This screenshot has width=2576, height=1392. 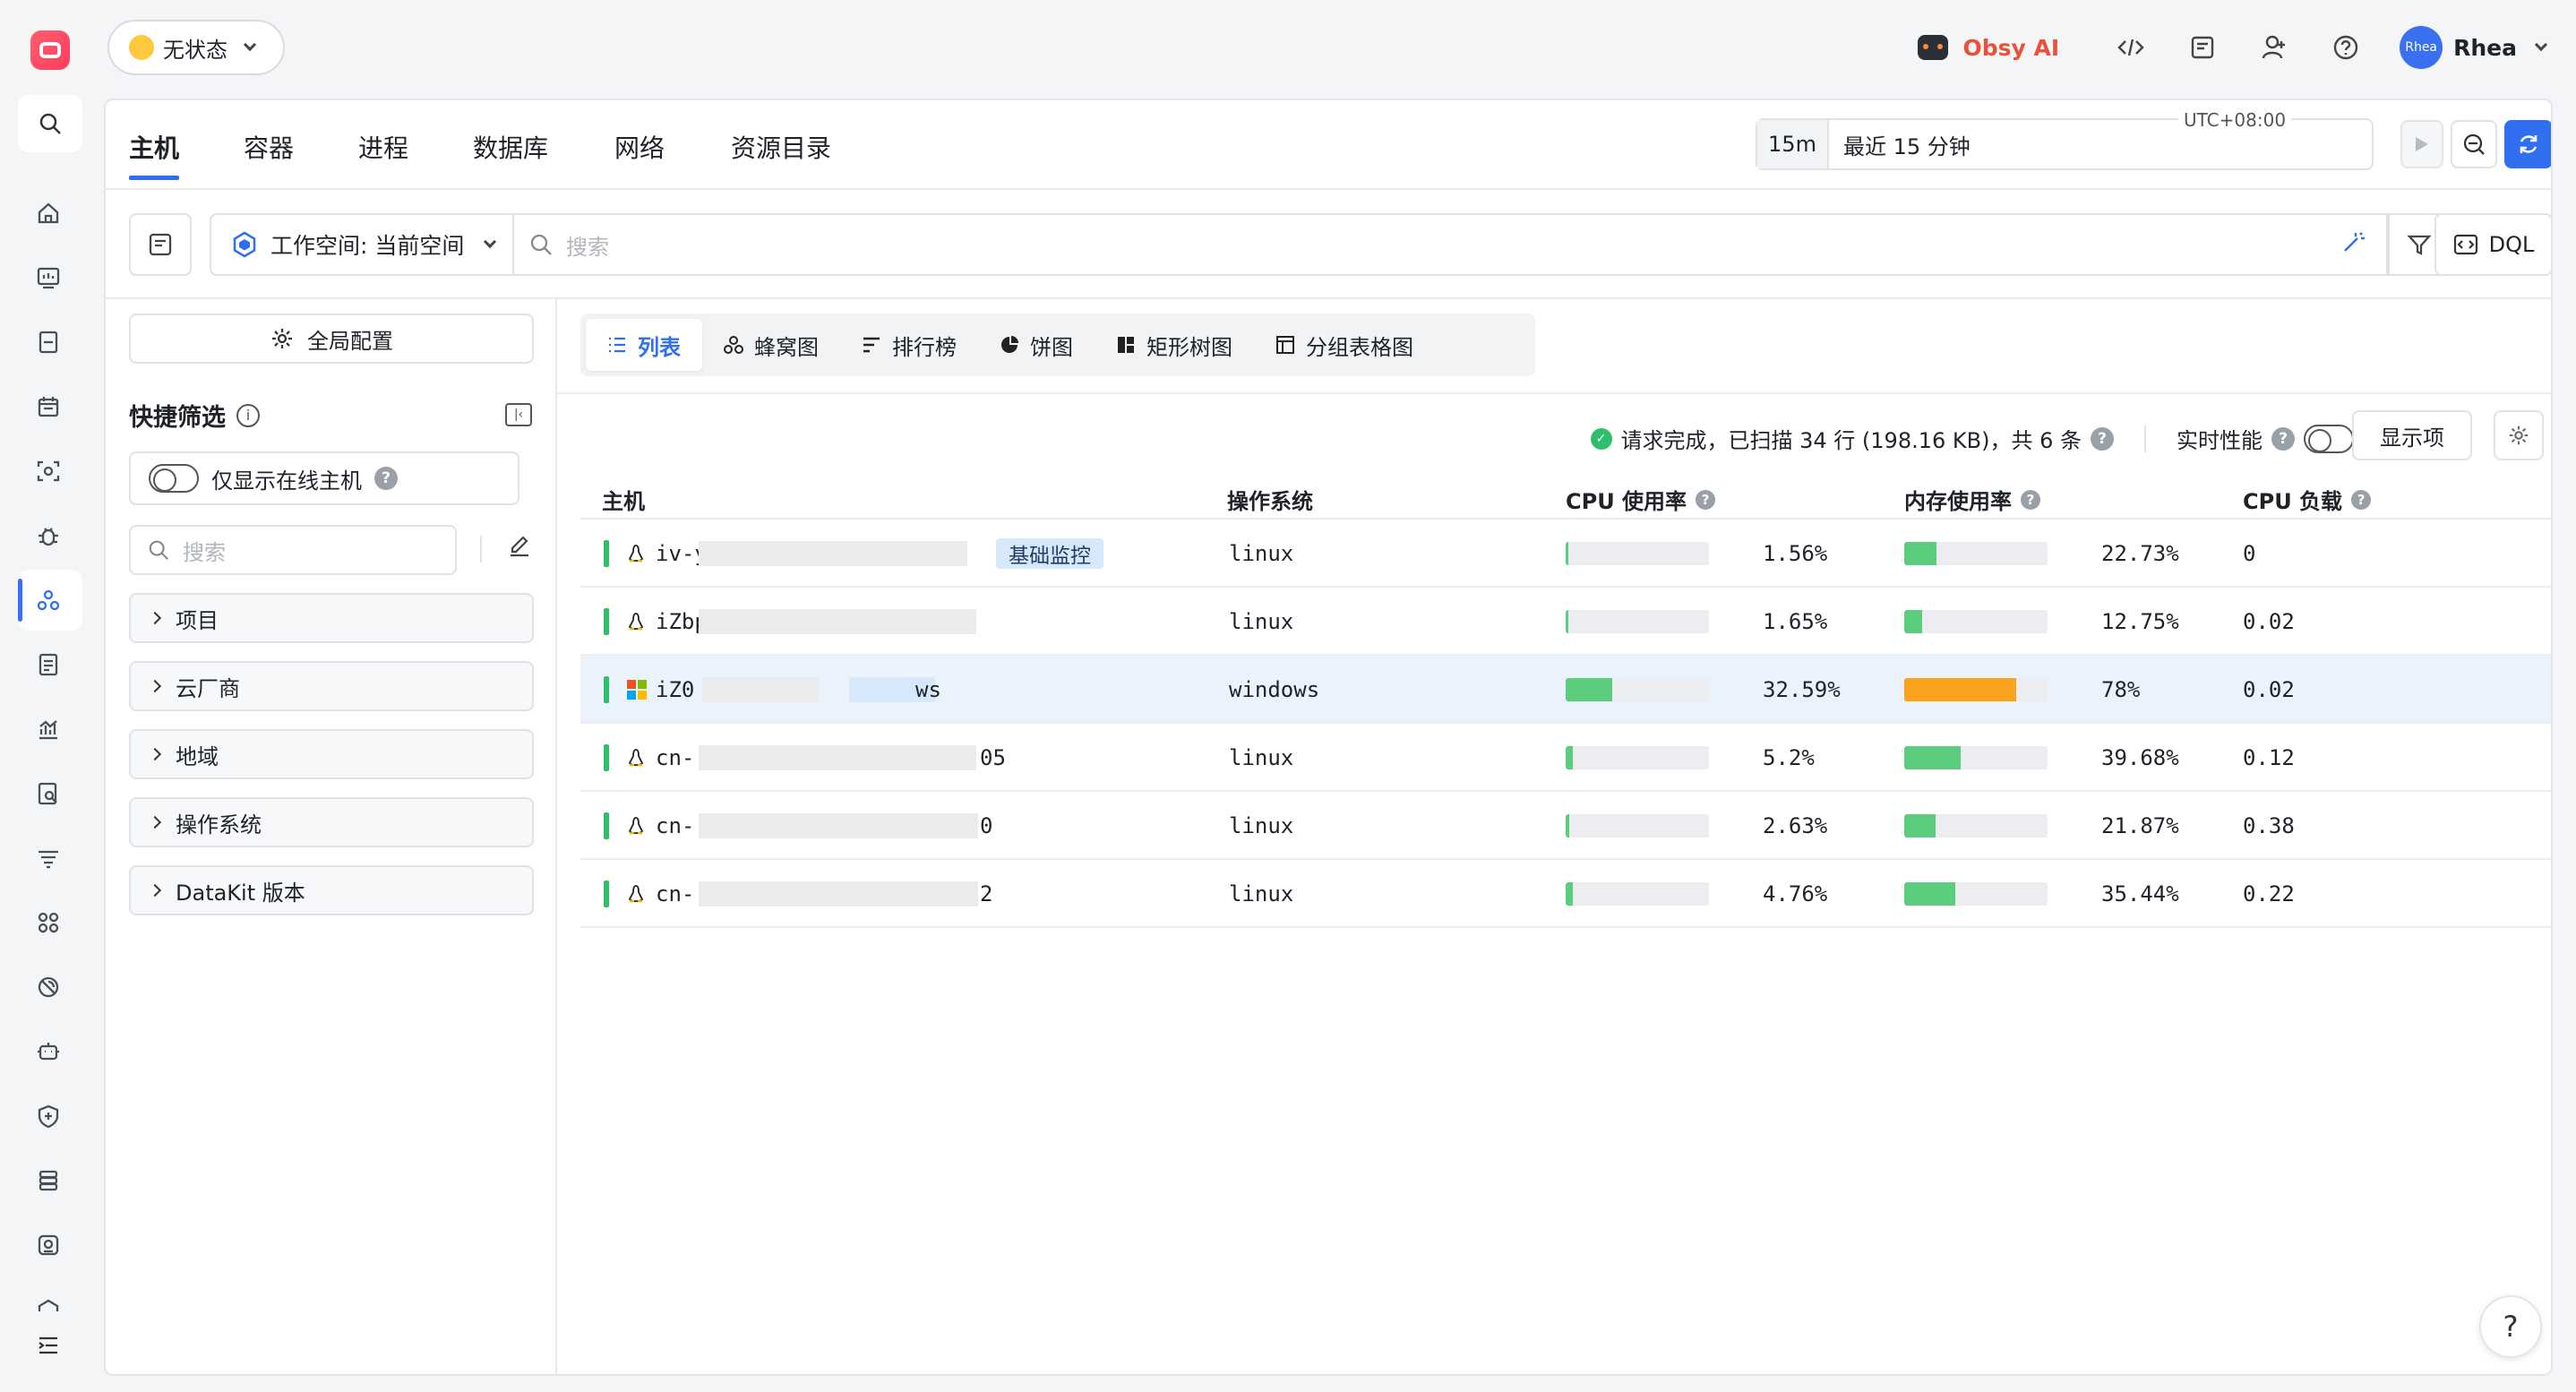 What do you see at coordinates (2202, 47) in the screenshot?
I see `report-icon` at bounding box center [2202, 47].